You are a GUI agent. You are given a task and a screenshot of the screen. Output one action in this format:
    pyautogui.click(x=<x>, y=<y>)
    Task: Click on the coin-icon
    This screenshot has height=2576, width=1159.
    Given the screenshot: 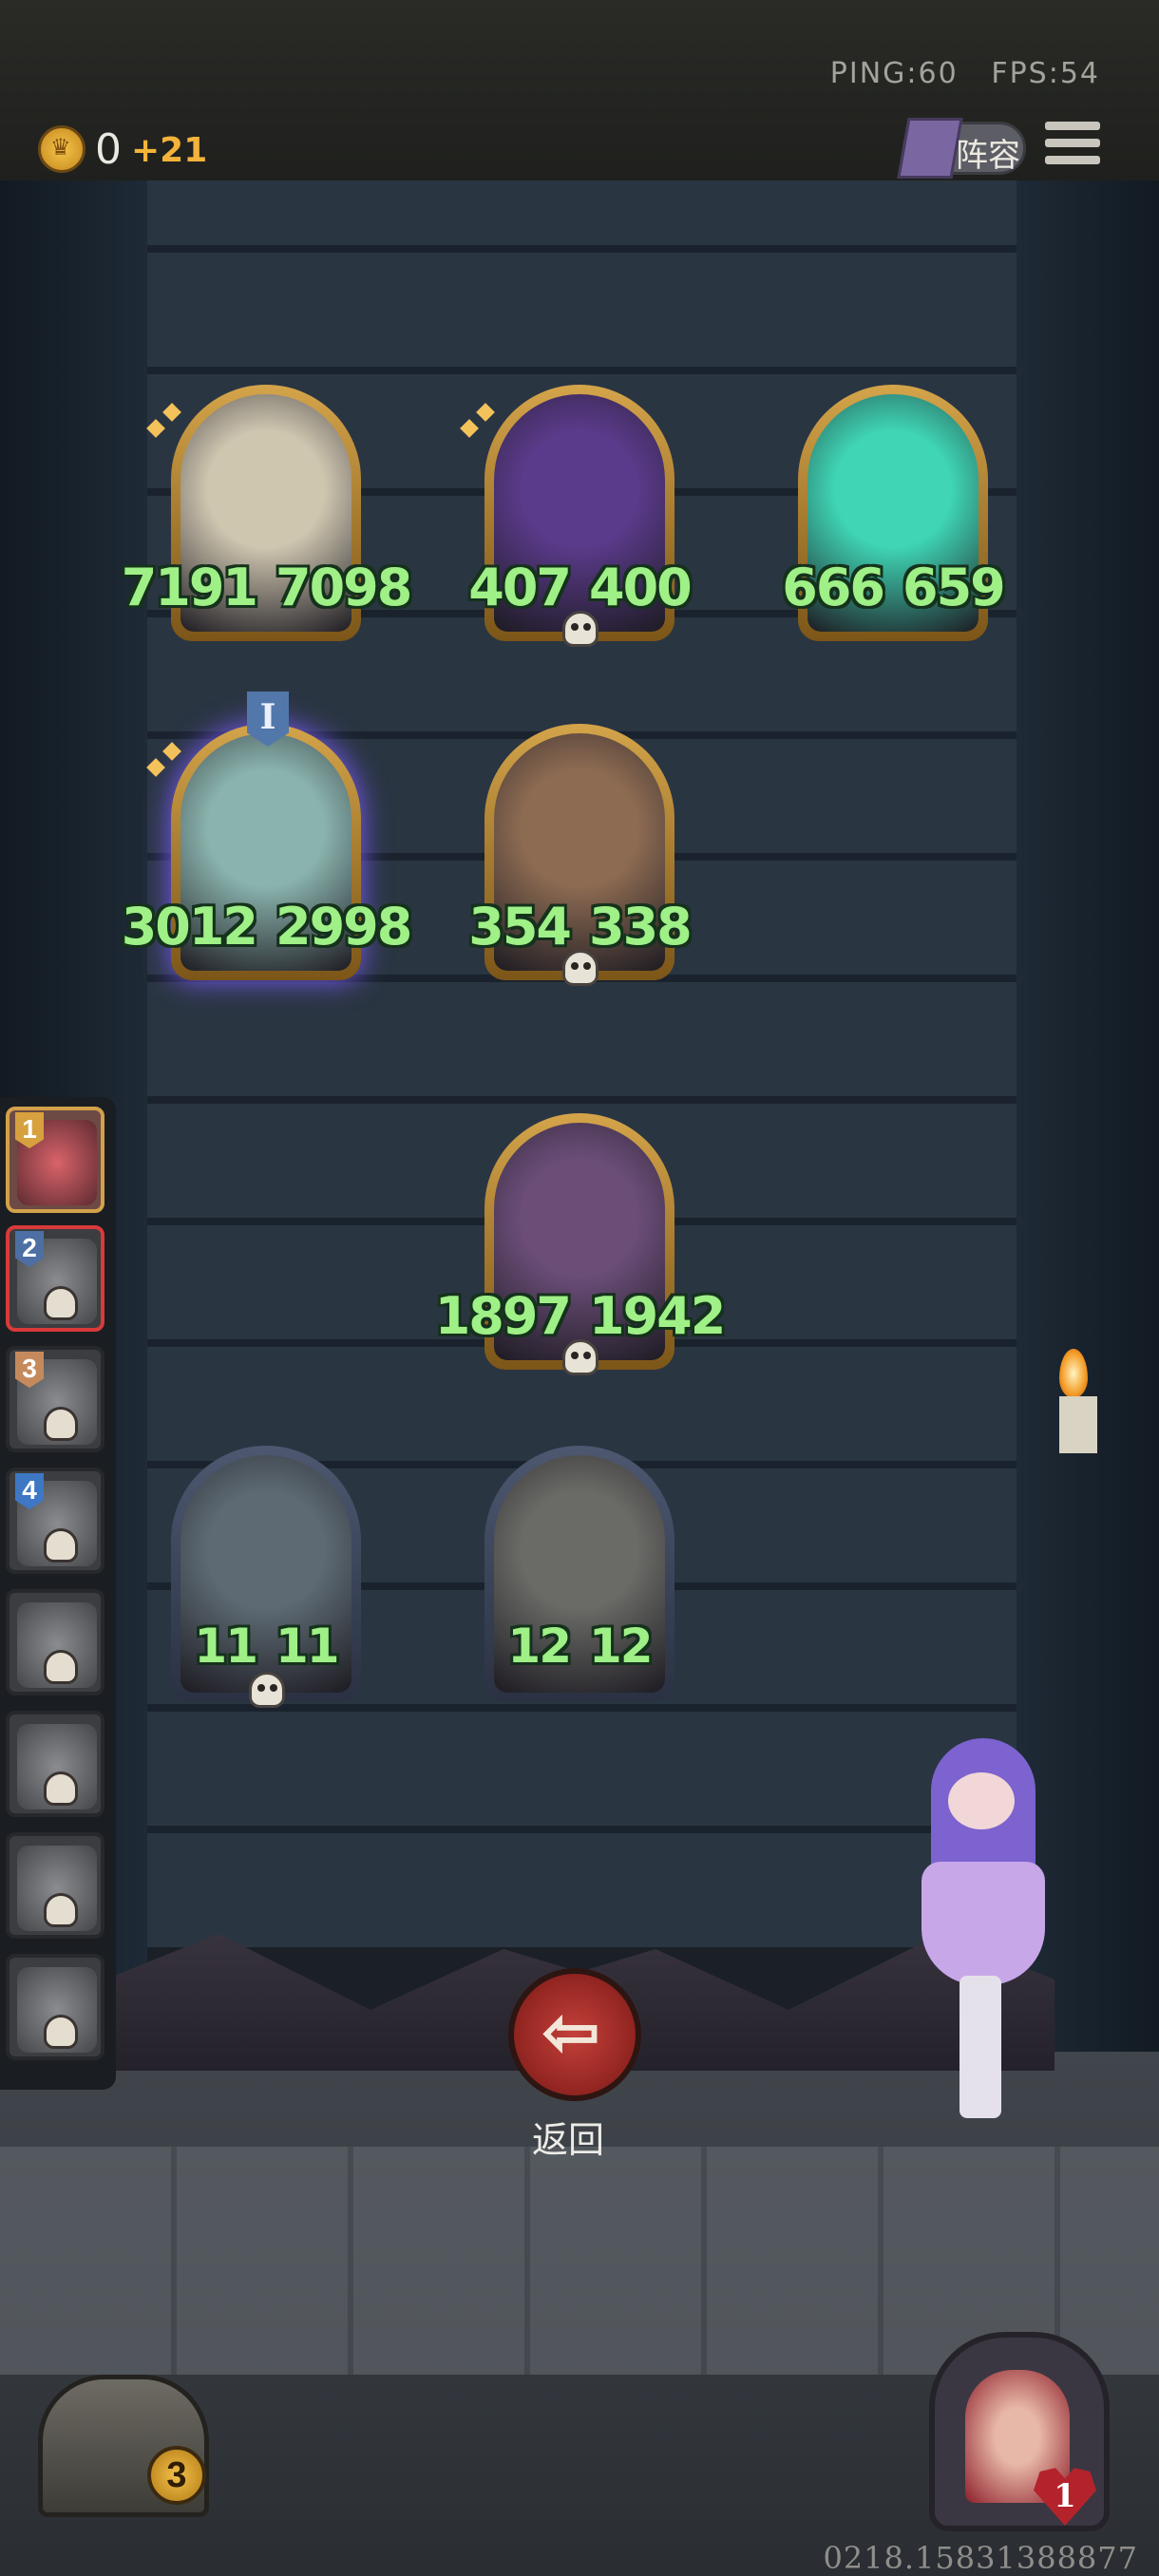 What is the action you would take?
    pyautogui.click(x=62, y=149)
    